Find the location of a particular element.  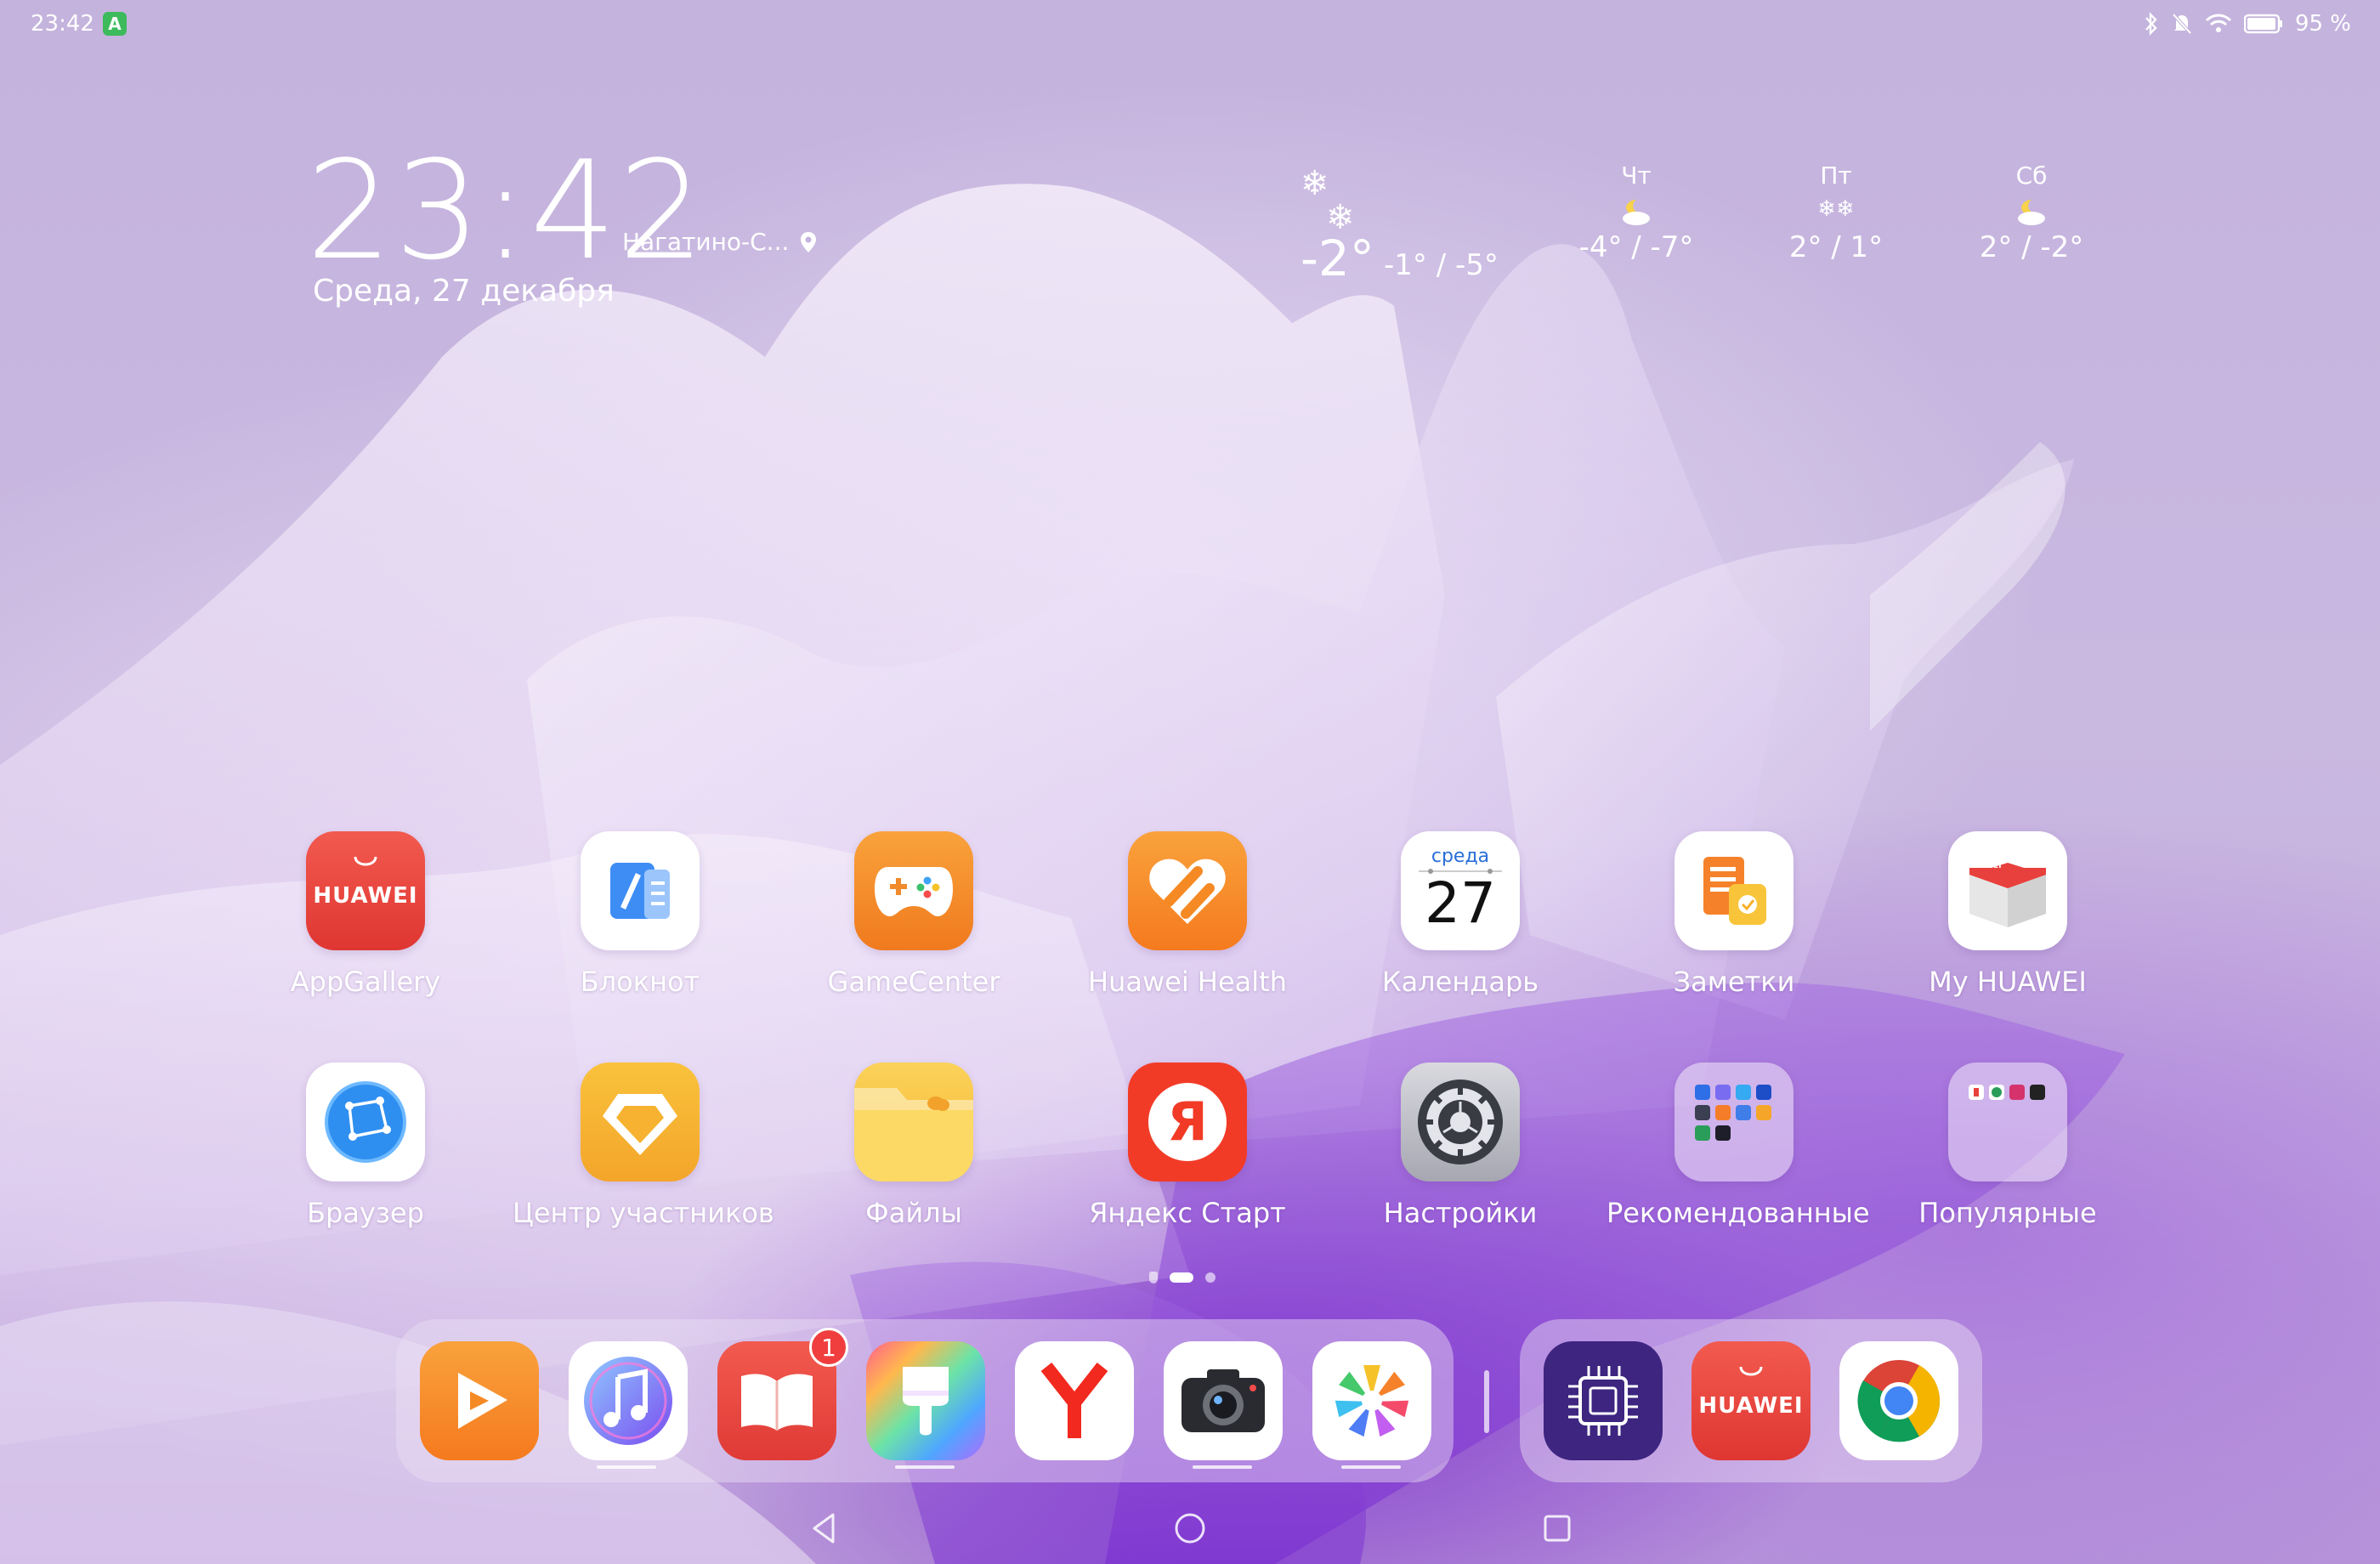

clock-date: Среда, 27 декабря is located at coordinates (464, 291).